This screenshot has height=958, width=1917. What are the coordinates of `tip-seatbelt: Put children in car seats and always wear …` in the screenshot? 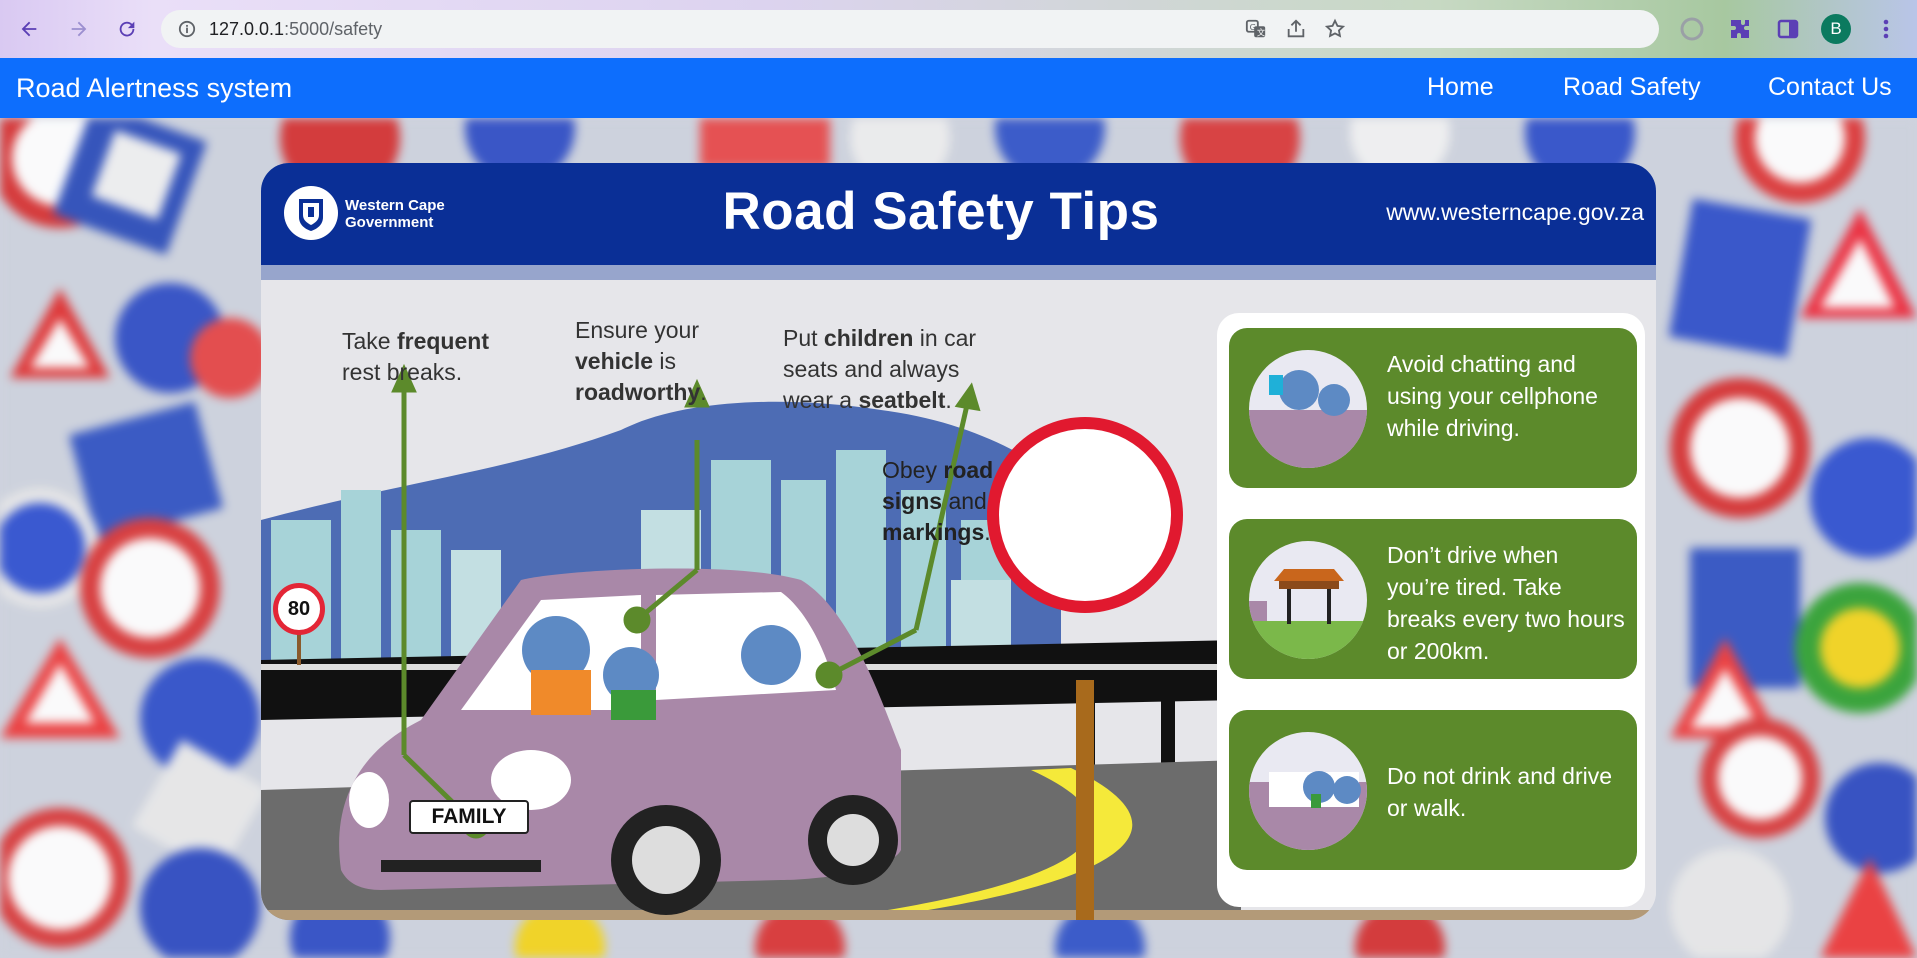 It's located at (880, 369).